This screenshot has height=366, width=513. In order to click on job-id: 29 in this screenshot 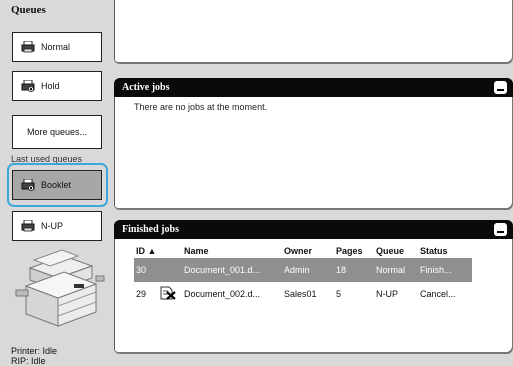, I will do `click(141, 294)`.